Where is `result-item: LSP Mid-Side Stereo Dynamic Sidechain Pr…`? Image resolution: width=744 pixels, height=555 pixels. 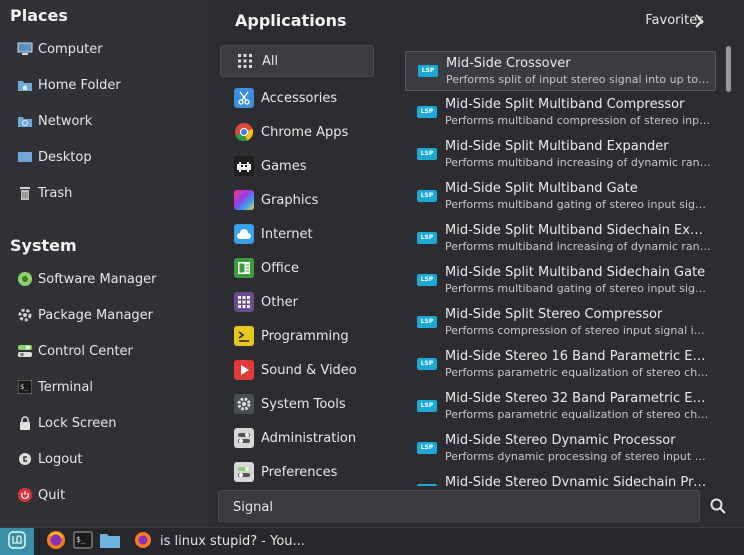 result-item: LSP Mid-Side Stereo Dynamic Sidechain Pr… is located at coordinates (559, 478).